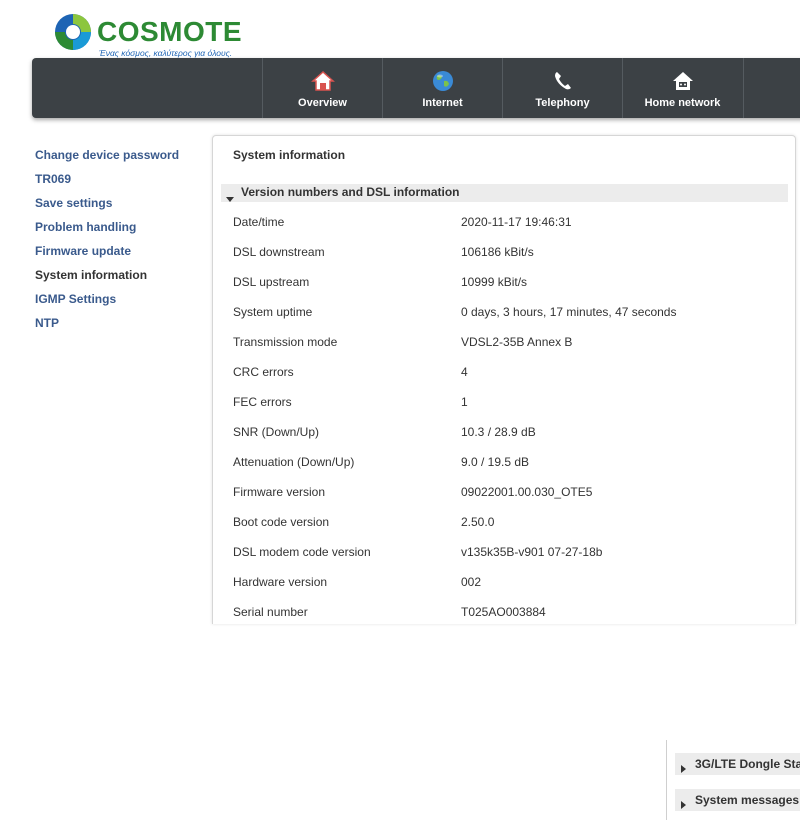  What do you see at coordinates (107, 278) in the screenshot?
I see `sidebar-item-system-information: System information` at bounding box center [107, 278].